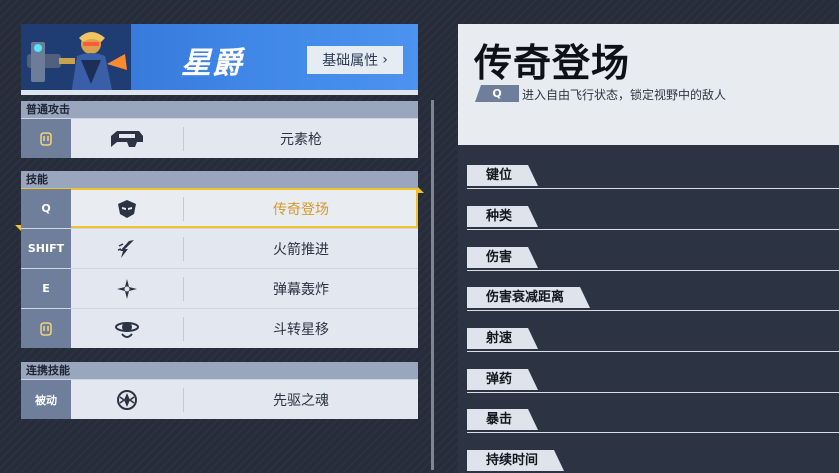  What do you see at coordinates (219, 209) in the screenshot?
I see `skill-row-q: Q 传奇登场` at bounding box center [219, 209].